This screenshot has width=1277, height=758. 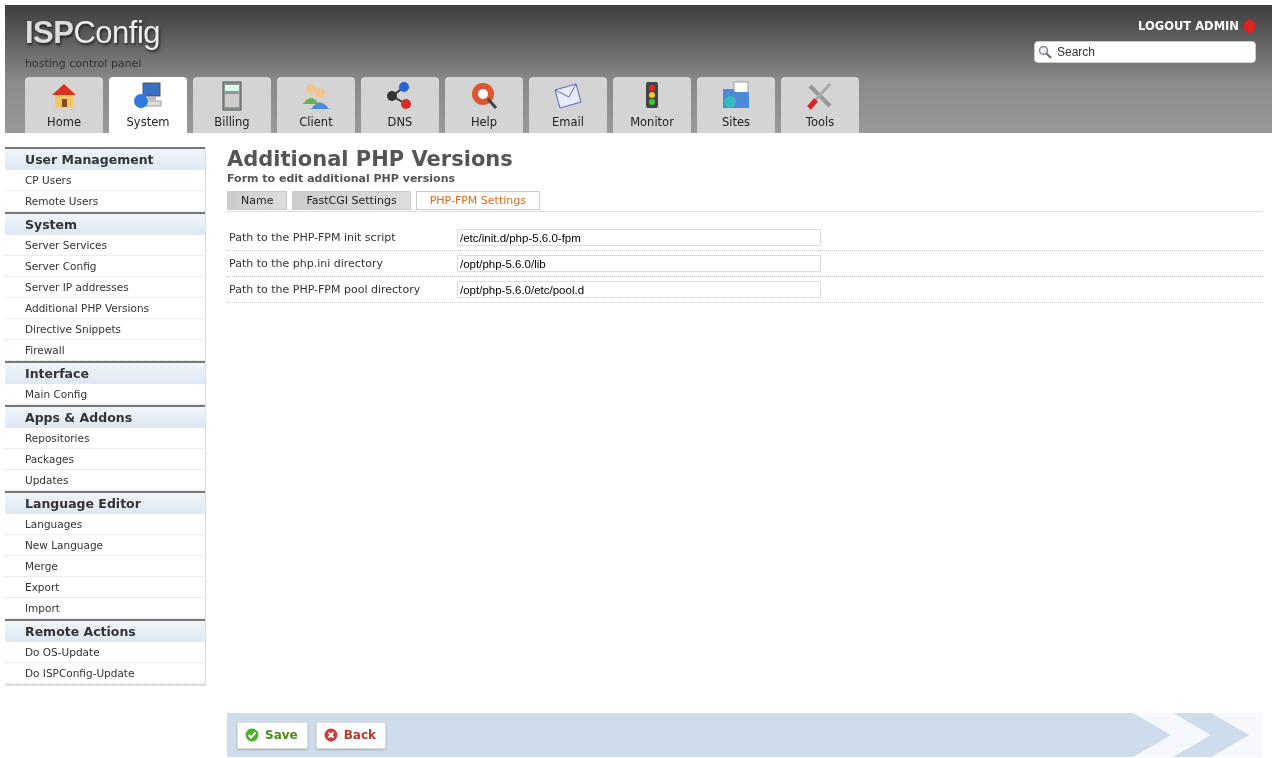 What do you see at coordinates (105, 245) in the screenshot?
I see `sidebar-item: Server Services` at bounding box center [105, 245].